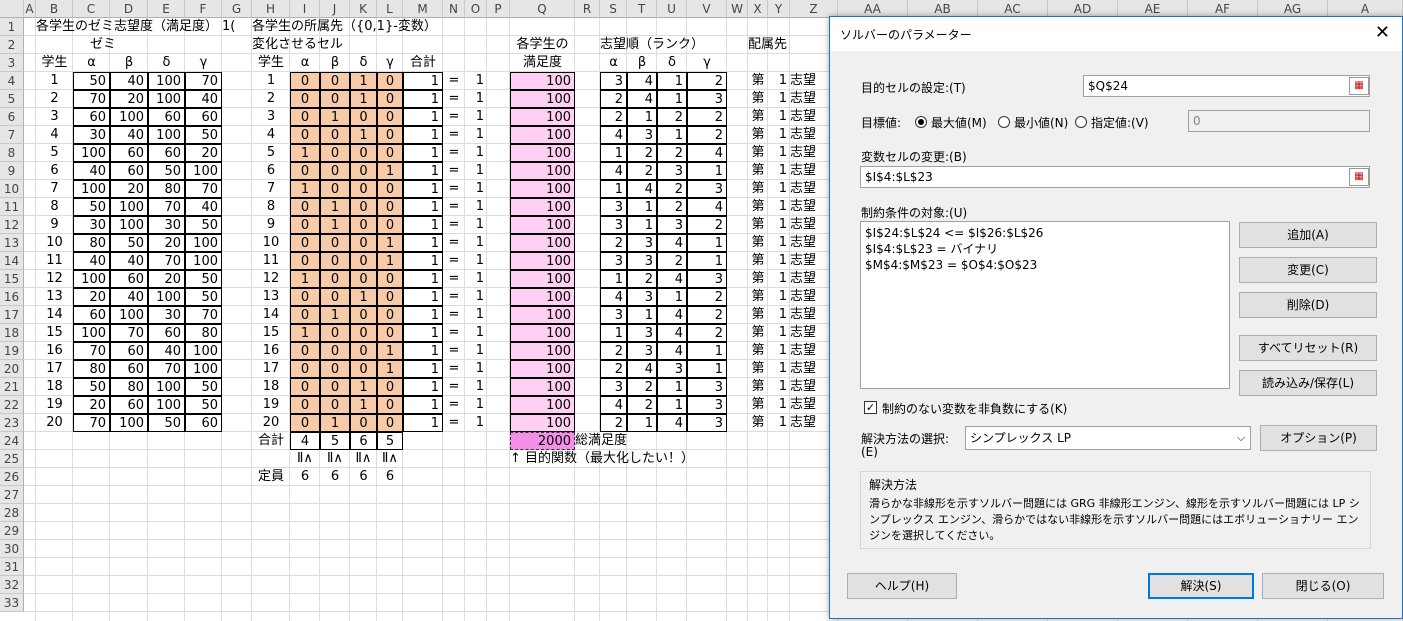 The image size is (1403, 621). I want to click on capacity-label: 定員, so click(271, 477).